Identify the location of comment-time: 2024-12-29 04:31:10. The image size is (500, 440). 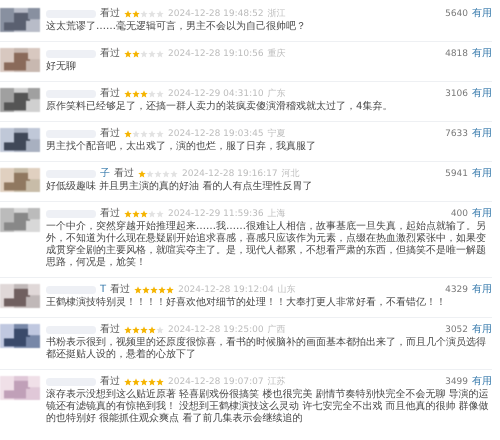
(216, 94).